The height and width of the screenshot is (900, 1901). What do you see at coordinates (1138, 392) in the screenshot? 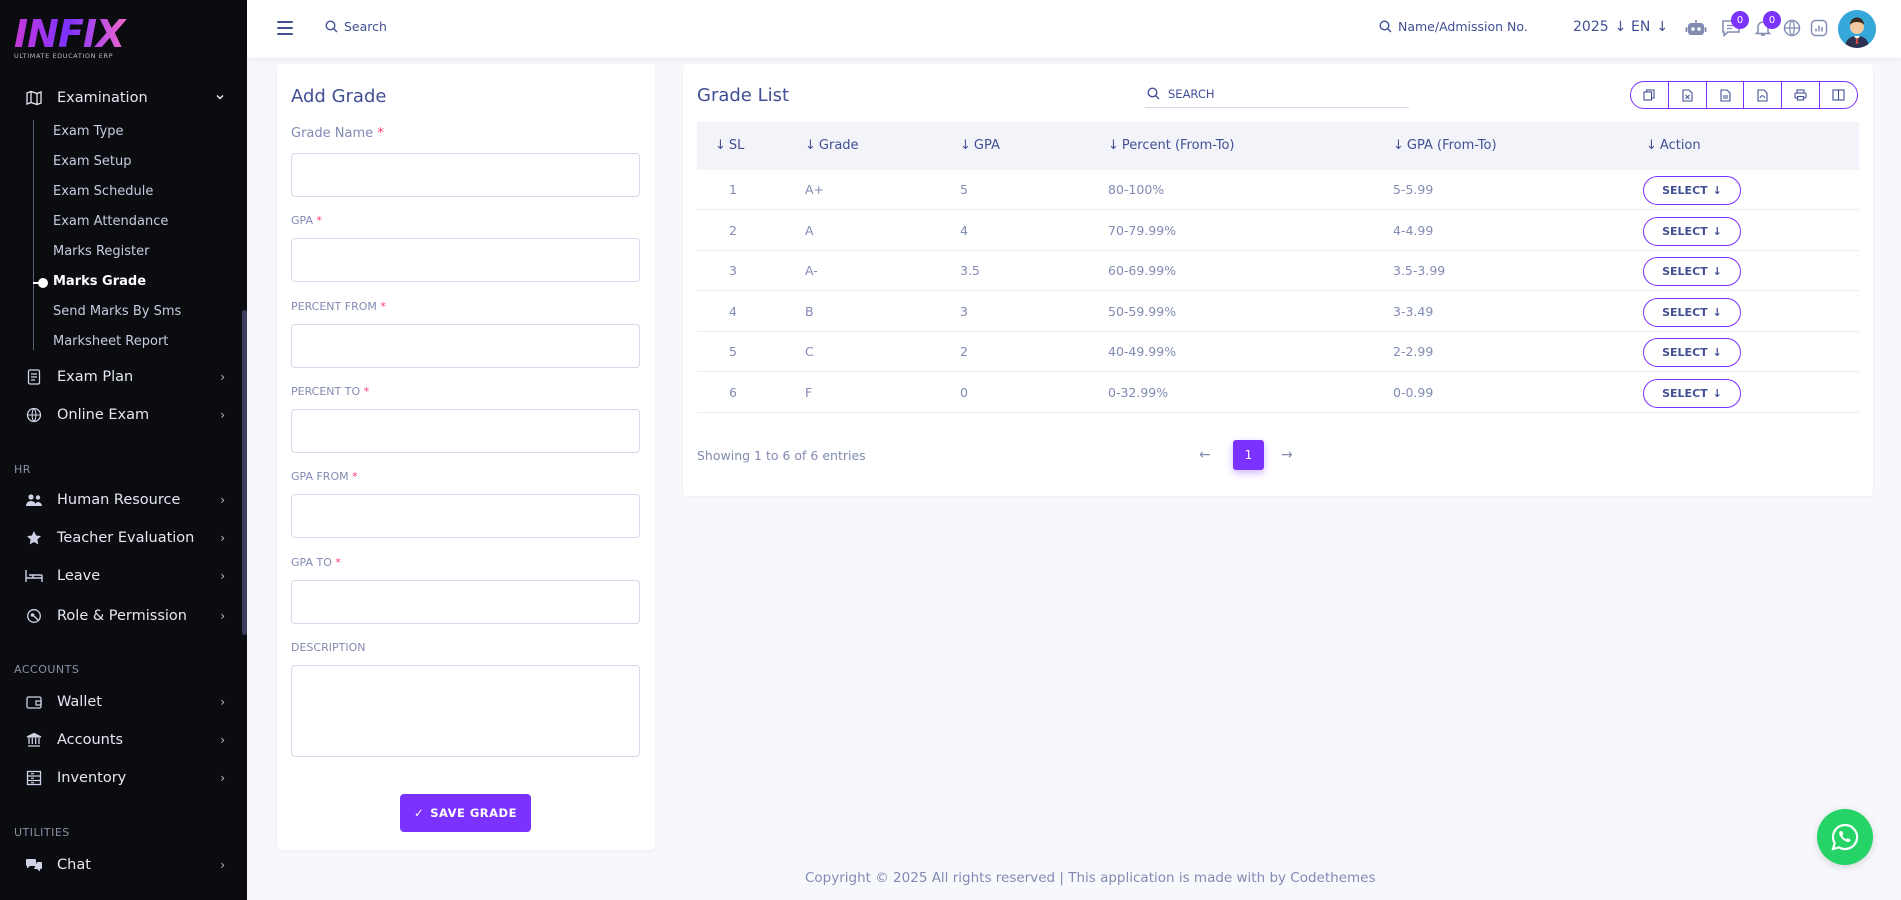
I see `cell-percent: 0-32.99%` at bounding box center [1138, 392].